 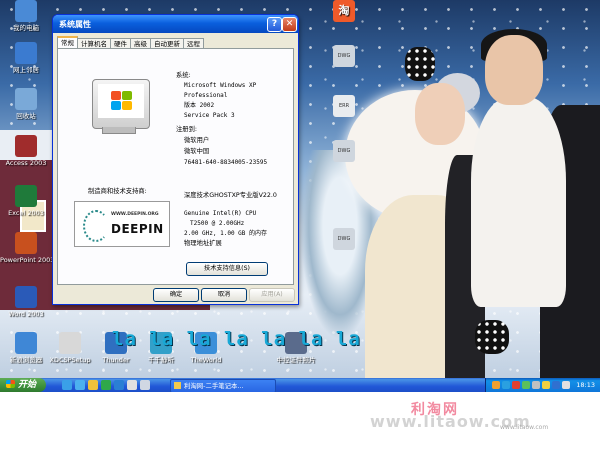 I want to click on quicklaunch-media-icon, so click(x=106, y=385).